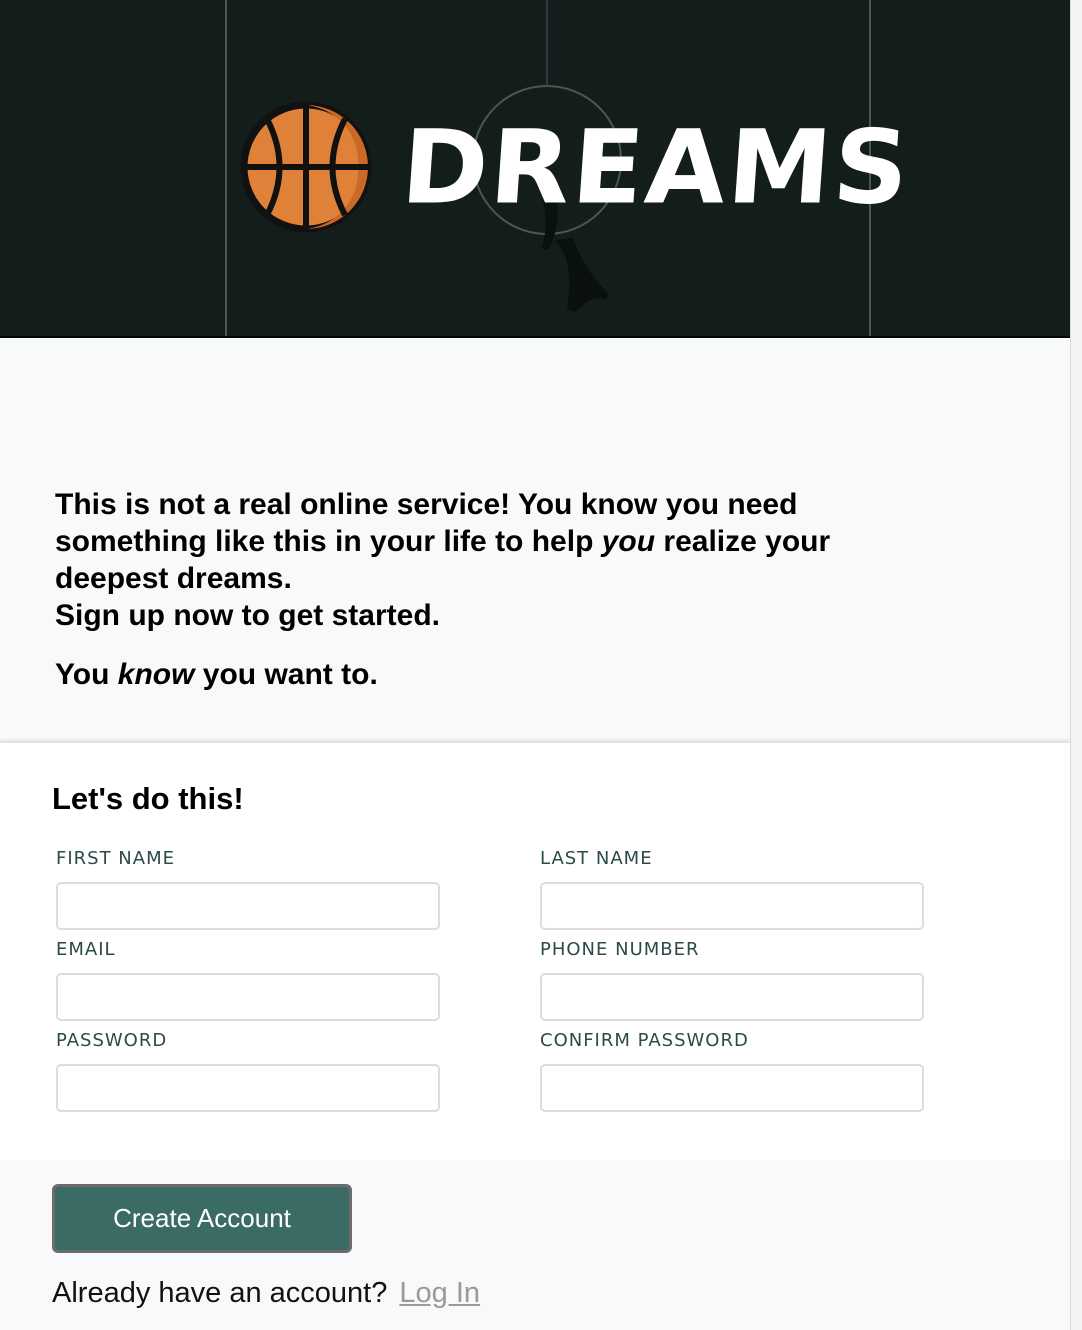 The height and width of the screenshot is (1330, 1082). I want to click on form-title: Let's do this!, so click(148, 798).